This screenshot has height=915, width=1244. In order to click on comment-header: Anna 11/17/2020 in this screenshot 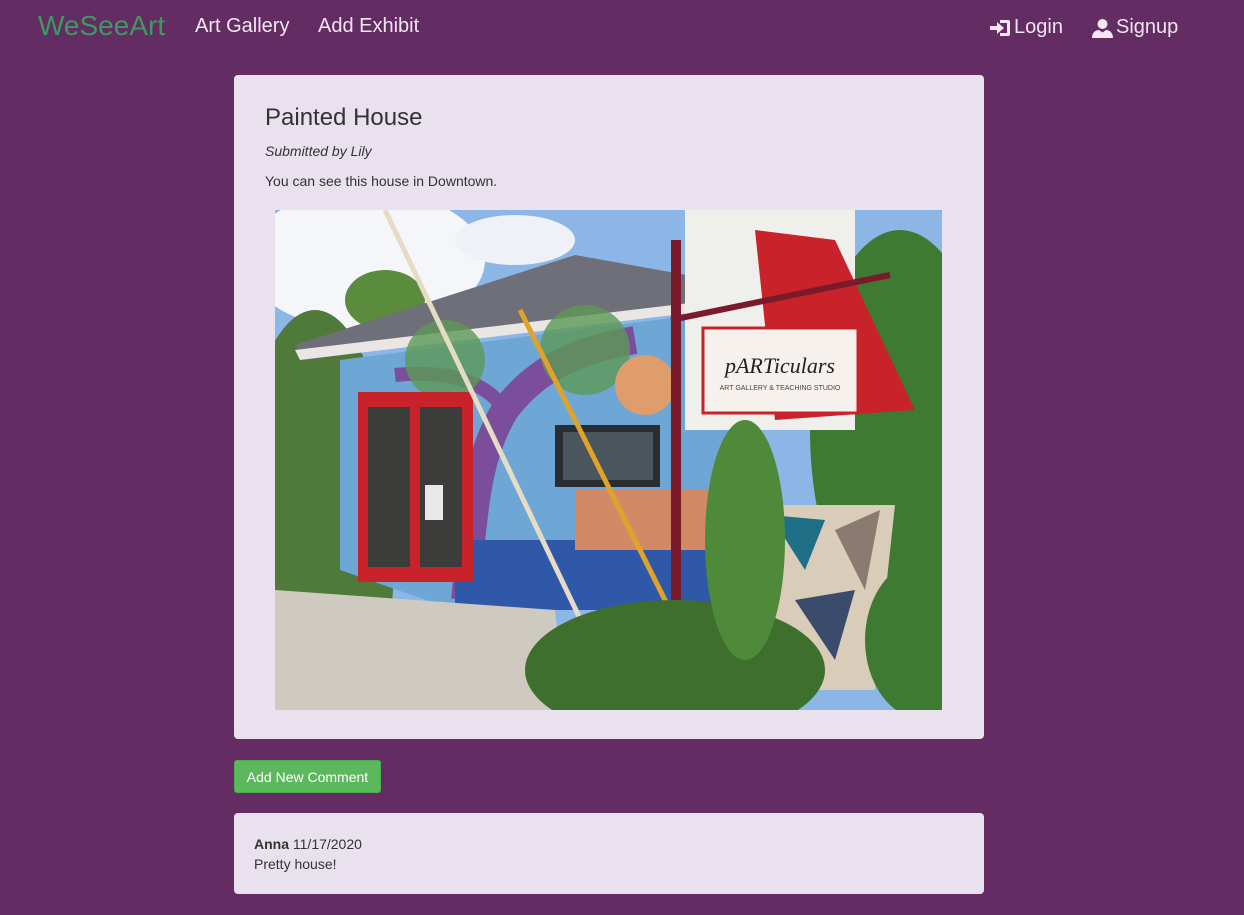, I will do `click(308, 844)`.